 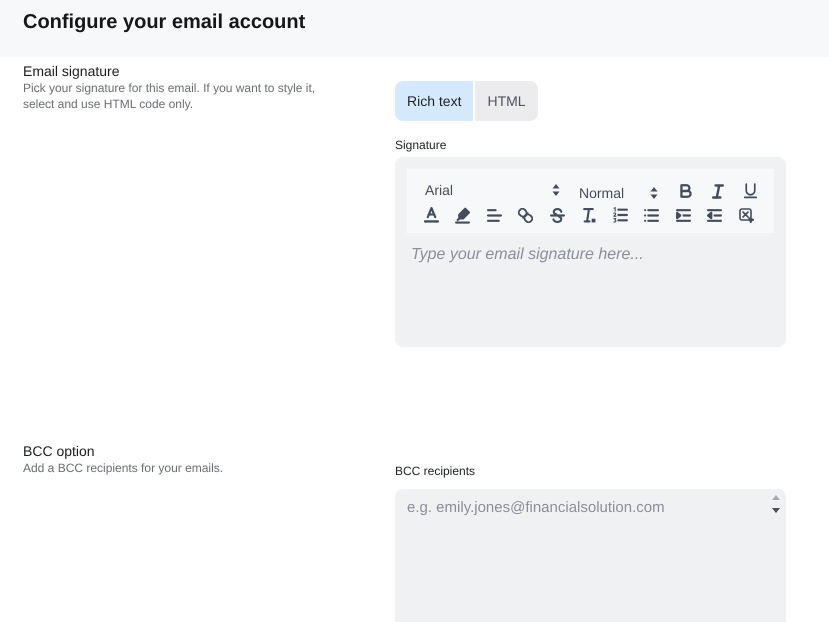 I want to click on section-title: BCC option, so click(x=59, y=451).